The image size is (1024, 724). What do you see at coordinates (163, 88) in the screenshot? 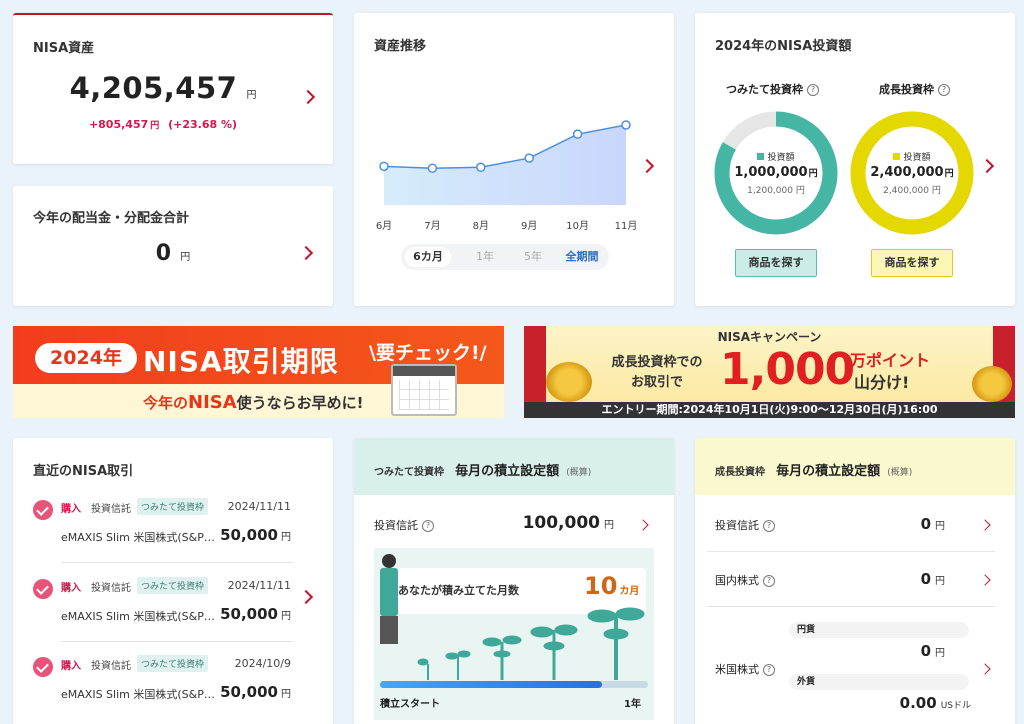
I see `nisa-assets-value: 4,205,457 円` at bounding box center [163, 88].